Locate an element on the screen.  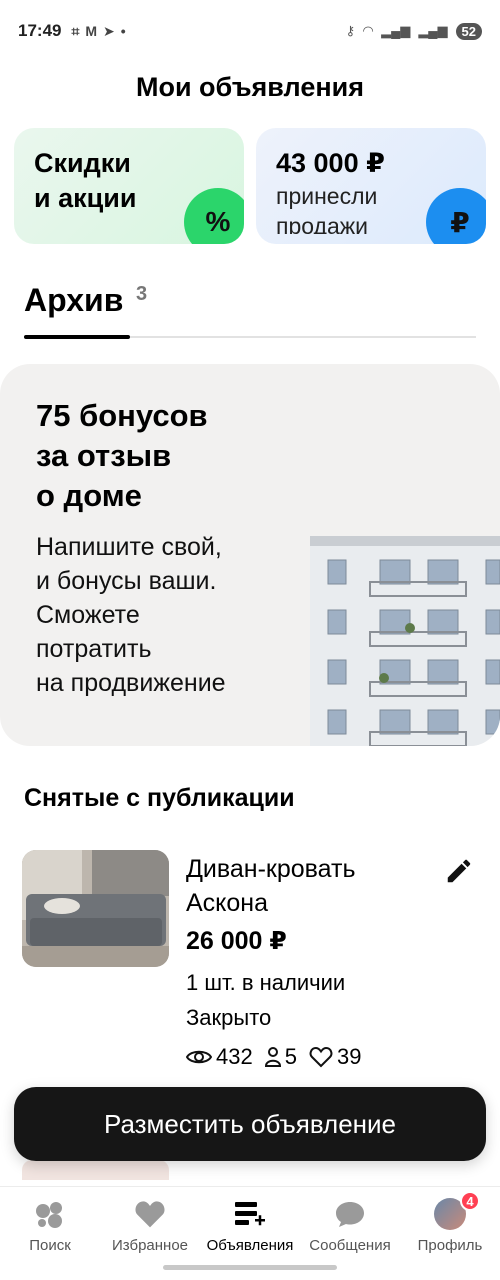
views-stat: 432 is located at coordinates (219, 1057).